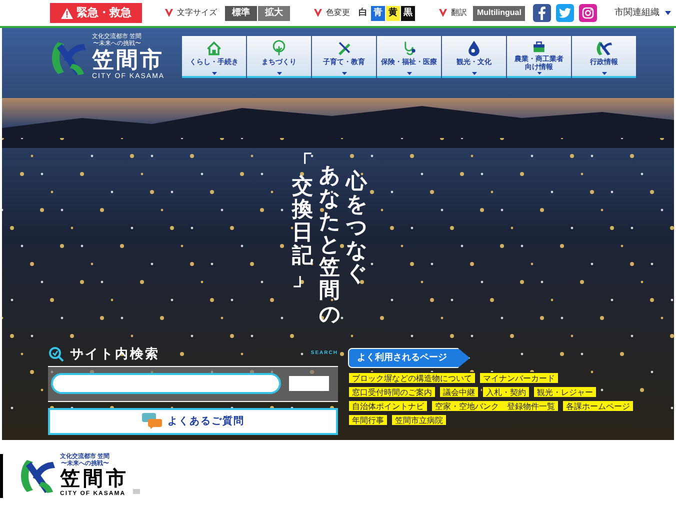 The image size is (676, 512). Describe the element at coordinates (378, 13) in the screenshot. I see `color-button: 青` at that location.